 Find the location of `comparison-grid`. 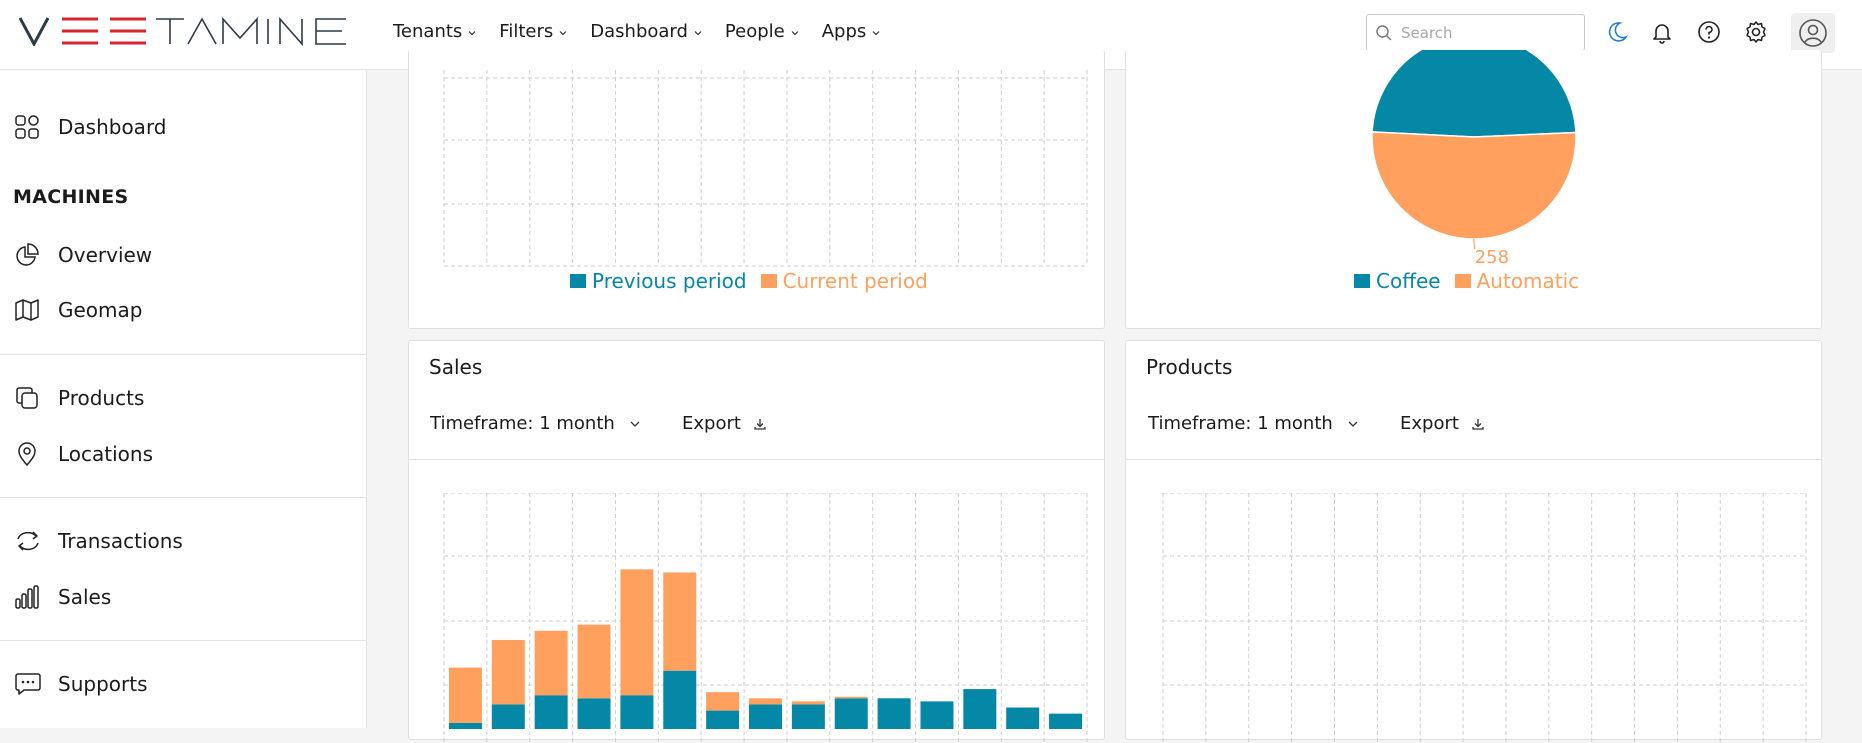

comparison-grid is located at coordinates (765, 168).